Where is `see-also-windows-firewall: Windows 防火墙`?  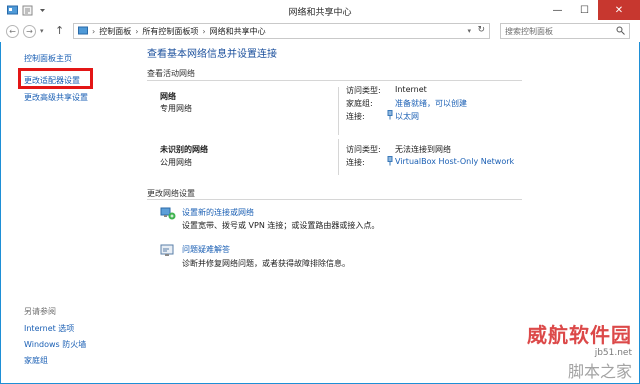 see-also-windows-firewall: Windows 防火墙 is located at coordinates (55, 344).